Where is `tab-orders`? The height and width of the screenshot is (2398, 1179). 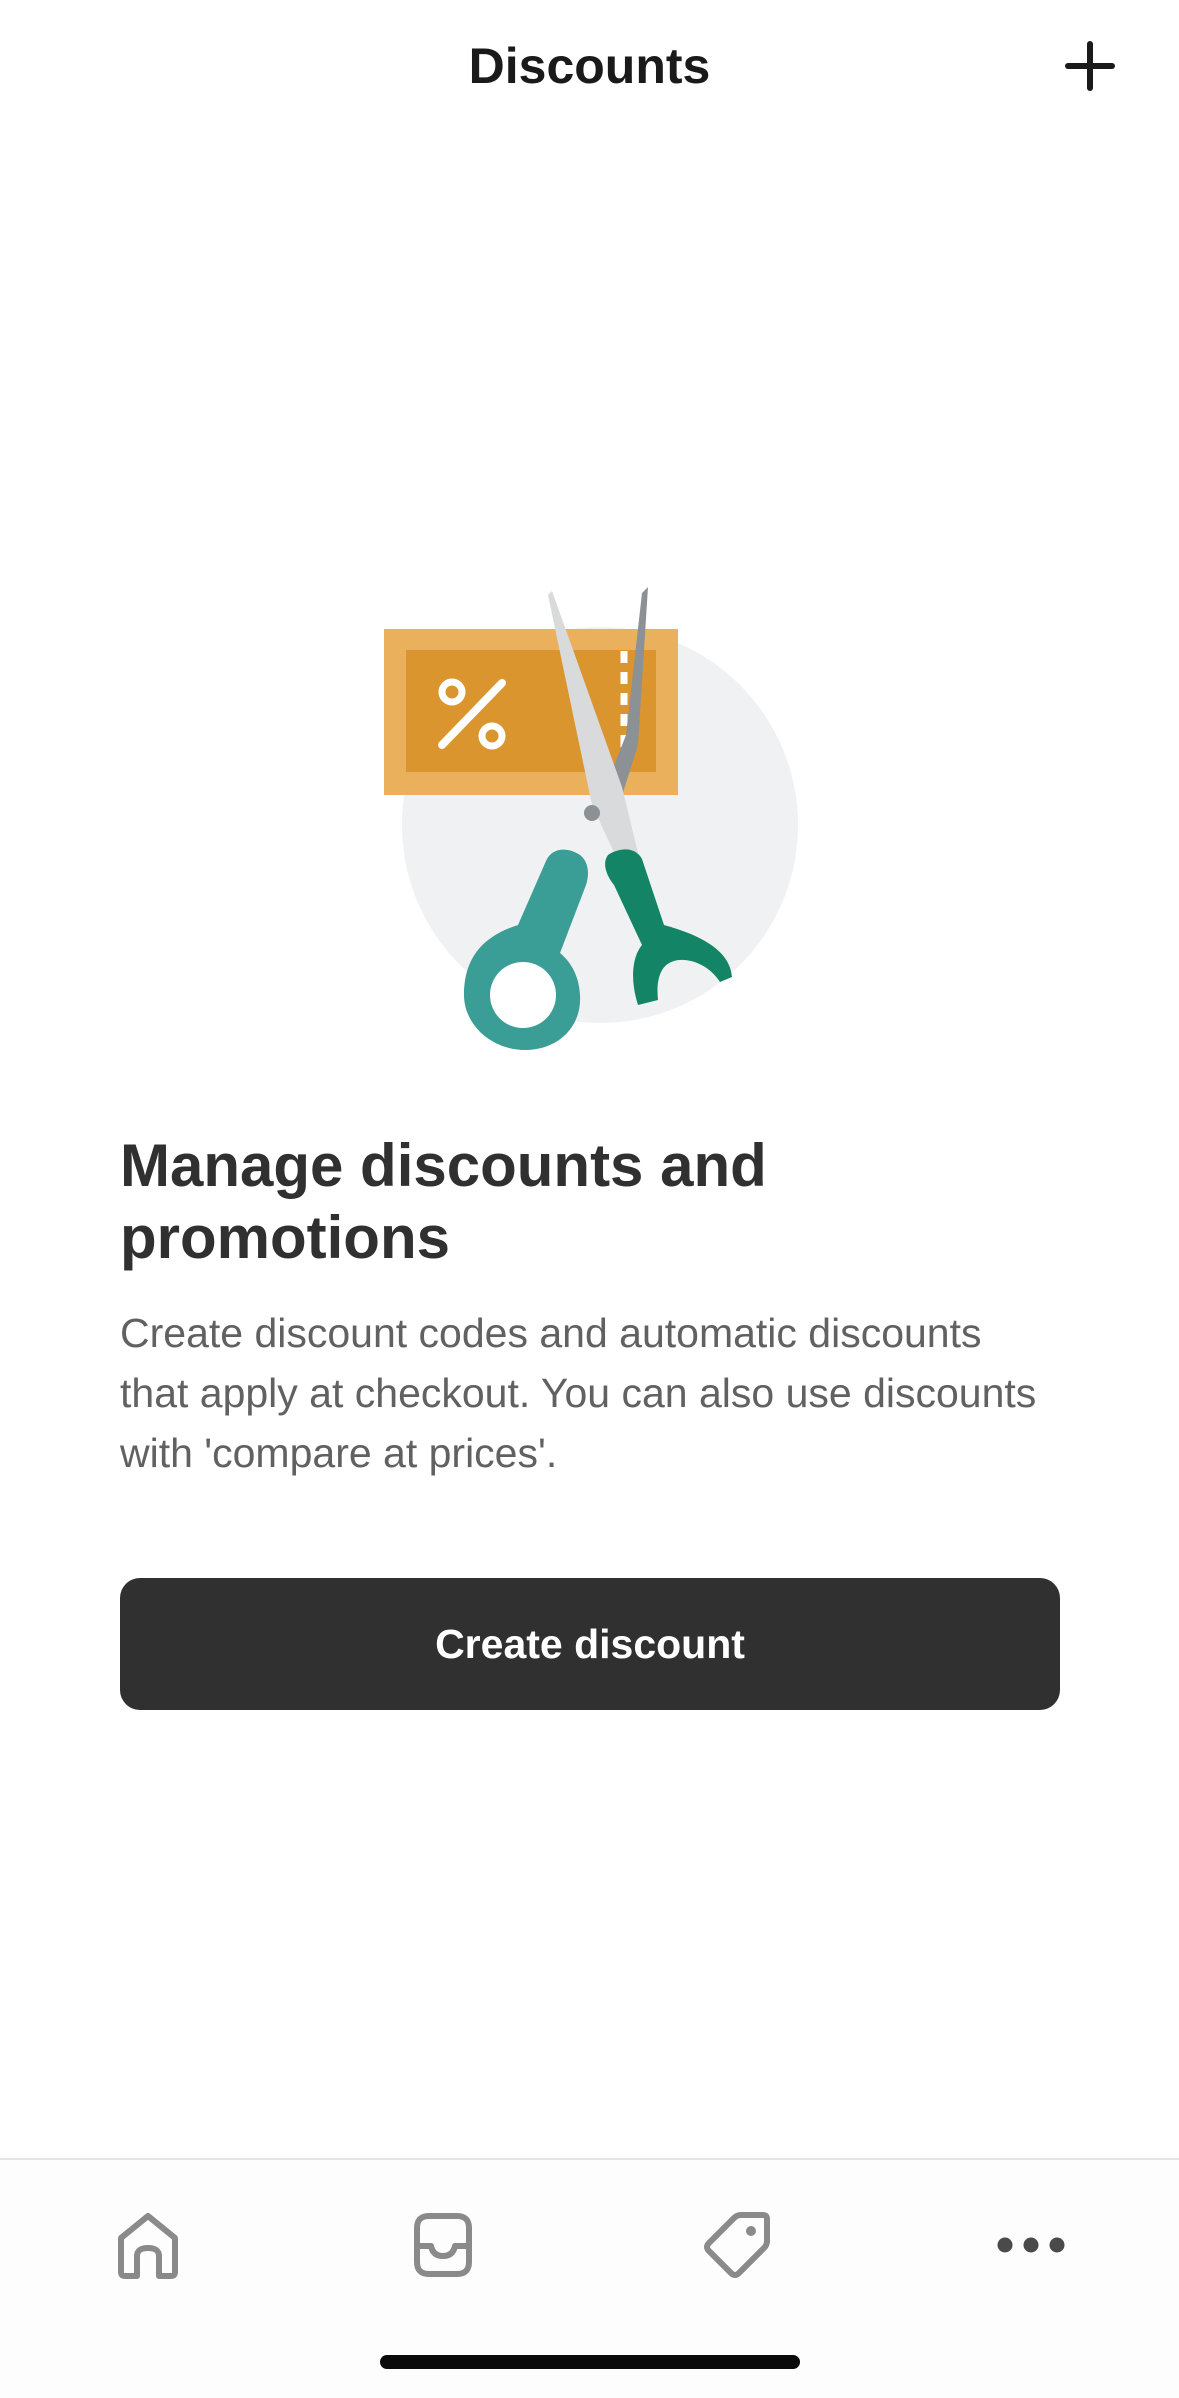
tab-orders is located at coordinates (443, 2245).